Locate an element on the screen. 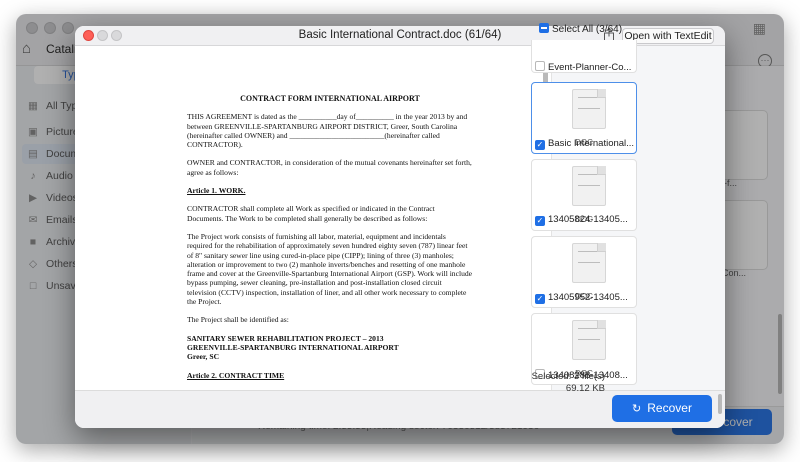 Image resolution: width=800 pixels, height=462 pixels. project-name-line: Greer, SC is located at coordinates (203, 357).